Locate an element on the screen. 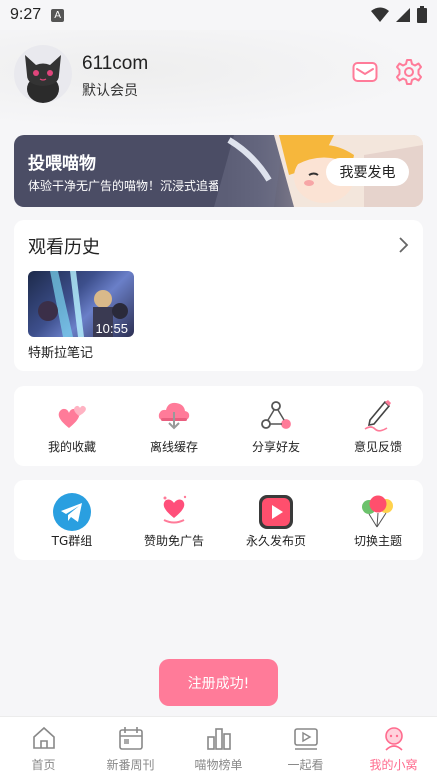 The width and height of the screenshot is (437, 776). nav-watch-together: 一起看 is located at coordinates (305, 746).